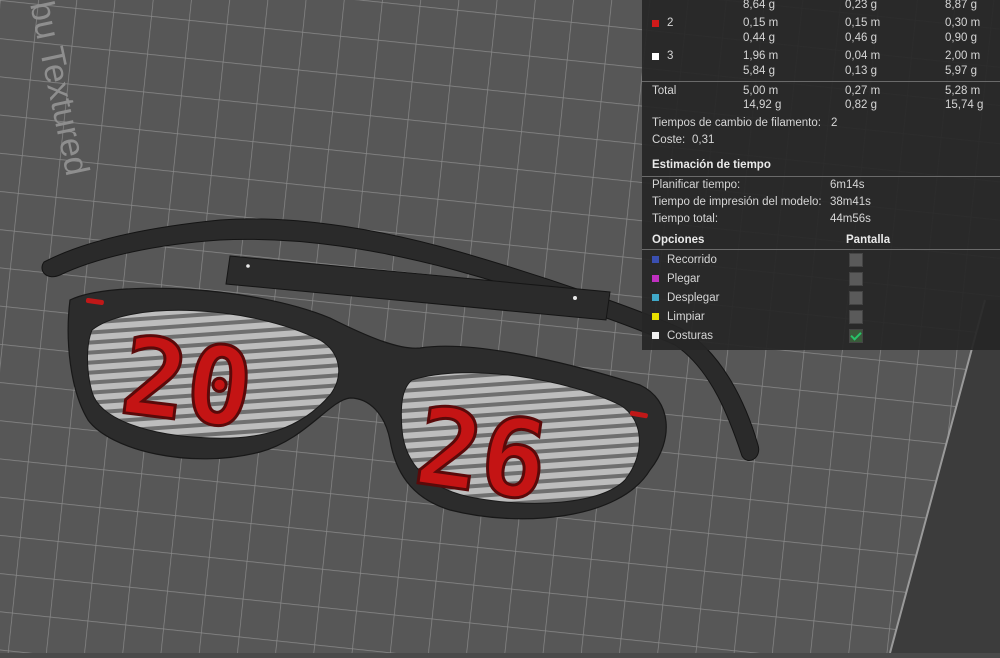  Describe the element at coordinates (711, 165) in the screenshot. I see `time-estimate-heading: Estimación de tiempo` at that location.